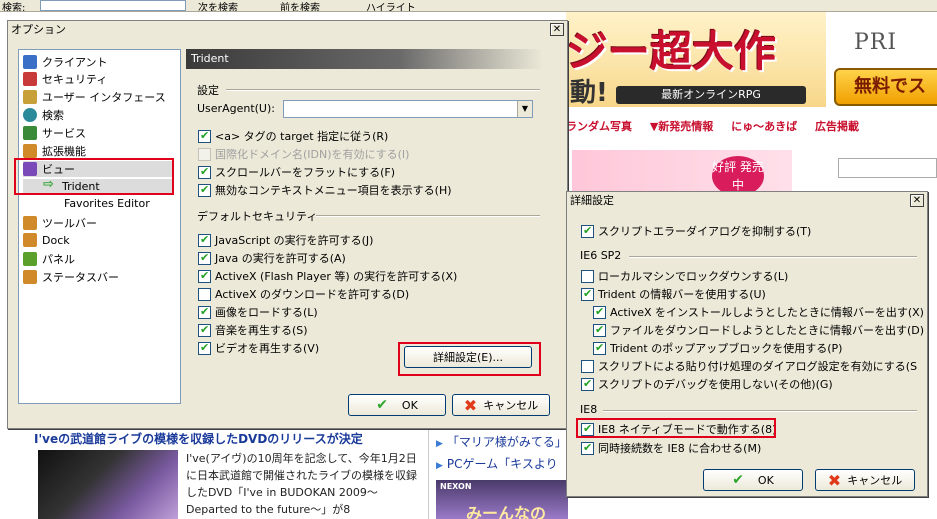 The width and height of the screenshot is (937, 519). Describe the element at coordinates (303, 154) in the screenshot. I see `setting-idn-checkbox: 国際化ドメイン名(IDN)を有効にする(I)` at that location.